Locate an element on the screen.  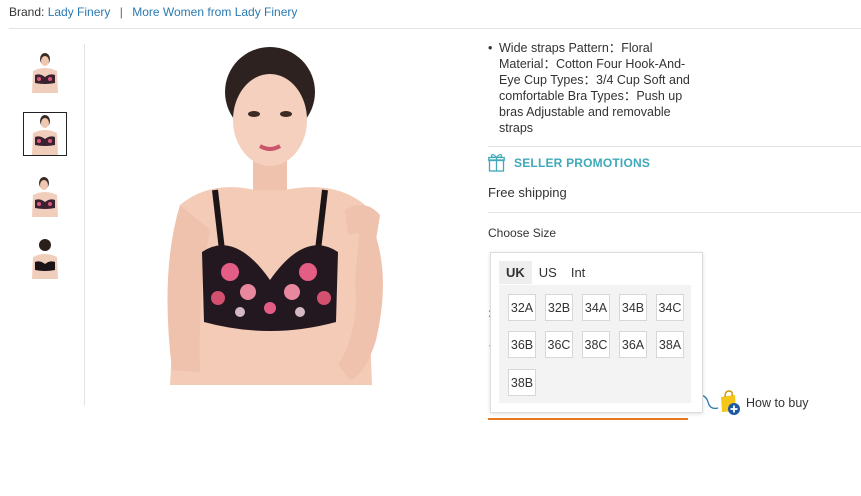
size-option: 32B is located at coordinates (559, 307).